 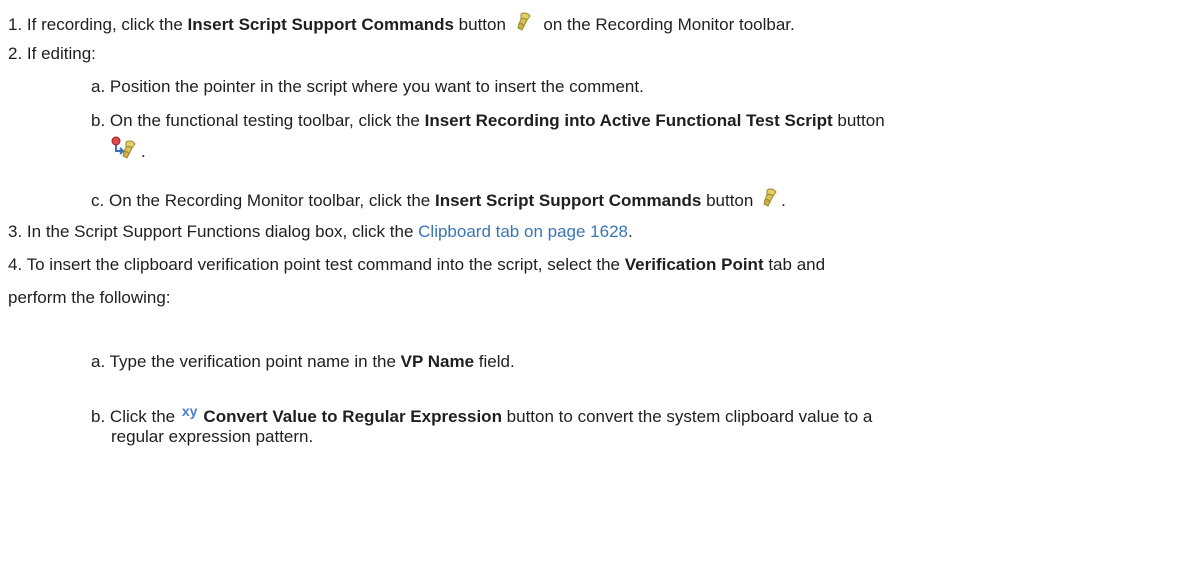 I want to click on ui-label: Convert Value to Regular Expression, so click(x=352, y=416).